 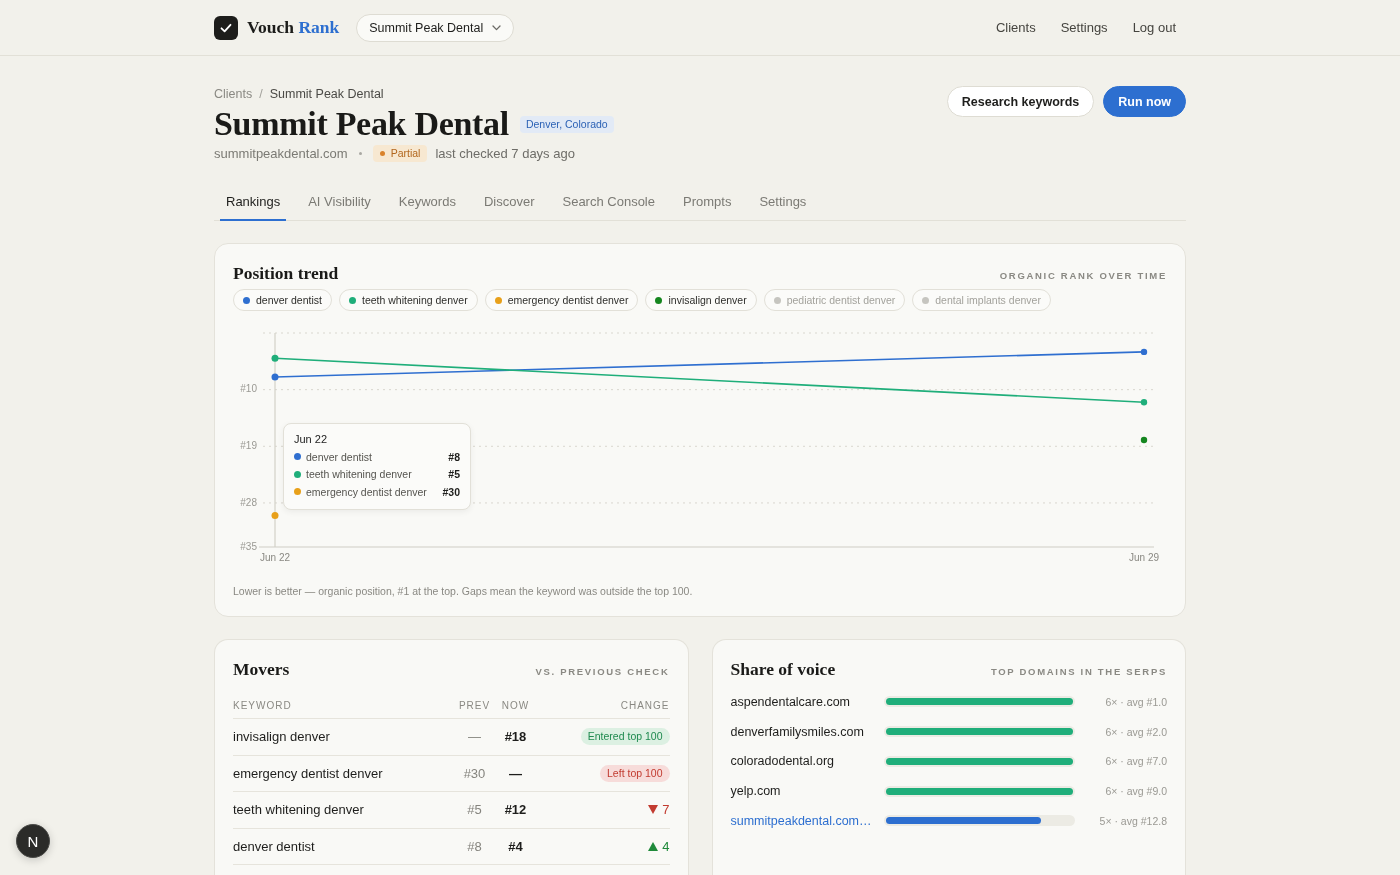 I want to click on y-axis-label: #28, so click(x=248, y=502).